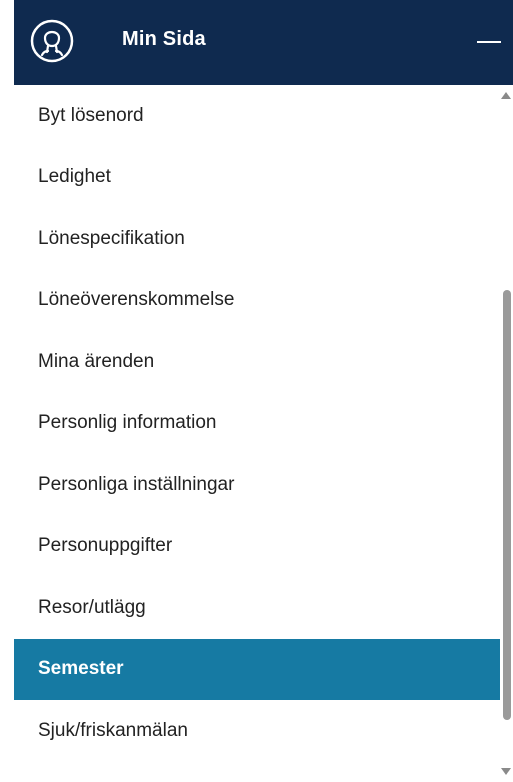  Describe the element at coordinates (257, 239) in the screenshot. I see `menu-item-lonespecifikation: Lönespecifikation` at that location.